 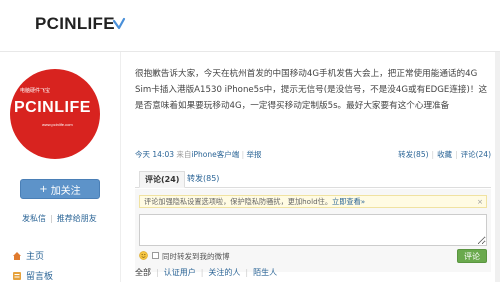 I want to click on share-checkbox-label: 同时转发到我的微博, so click(x=196, y=256).